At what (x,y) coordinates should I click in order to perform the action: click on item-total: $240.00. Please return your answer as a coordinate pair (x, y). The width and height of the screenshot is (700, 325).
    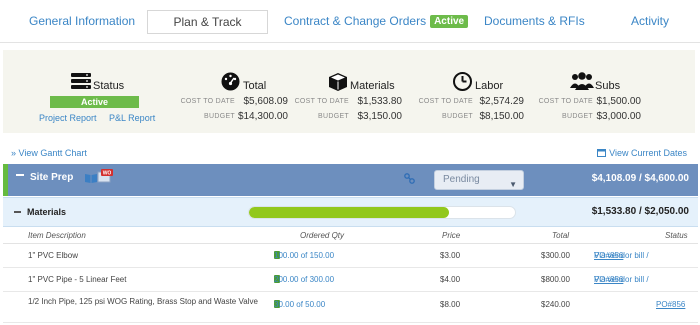
    Looking at the image, I should click on (555, 304).